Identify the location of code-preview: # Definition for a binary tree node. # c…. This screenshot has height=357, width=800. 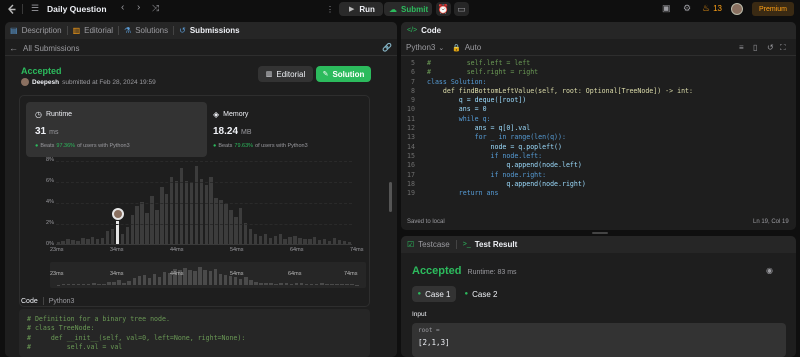
(194, 333).